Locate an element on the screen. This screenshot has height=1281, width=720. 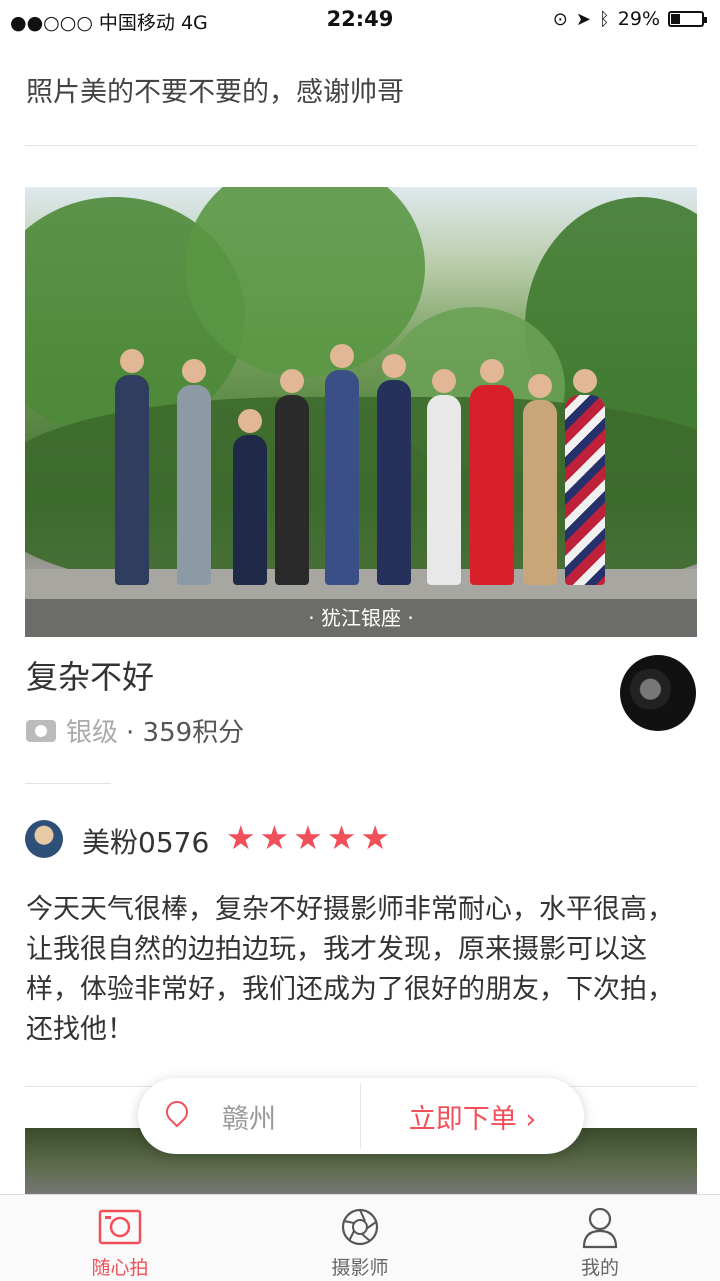
city-label: 赣州 is located at coordinates (249, 1119).